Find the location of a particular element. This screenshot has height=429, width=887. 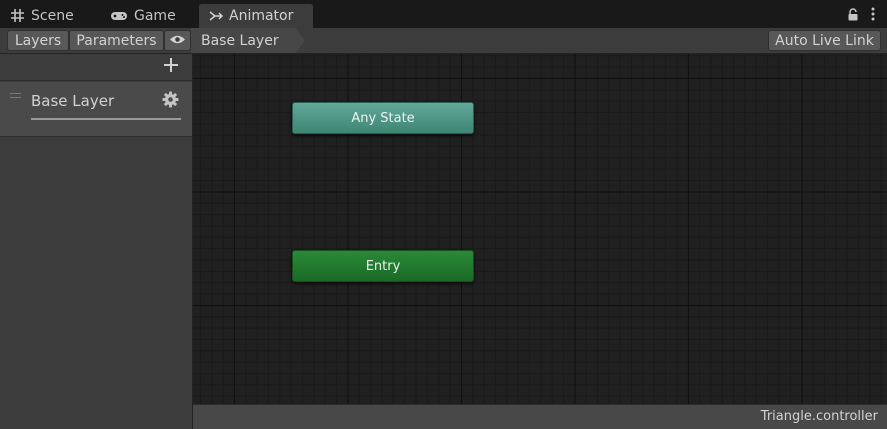

window-controls is located at coordinates (861, 15).